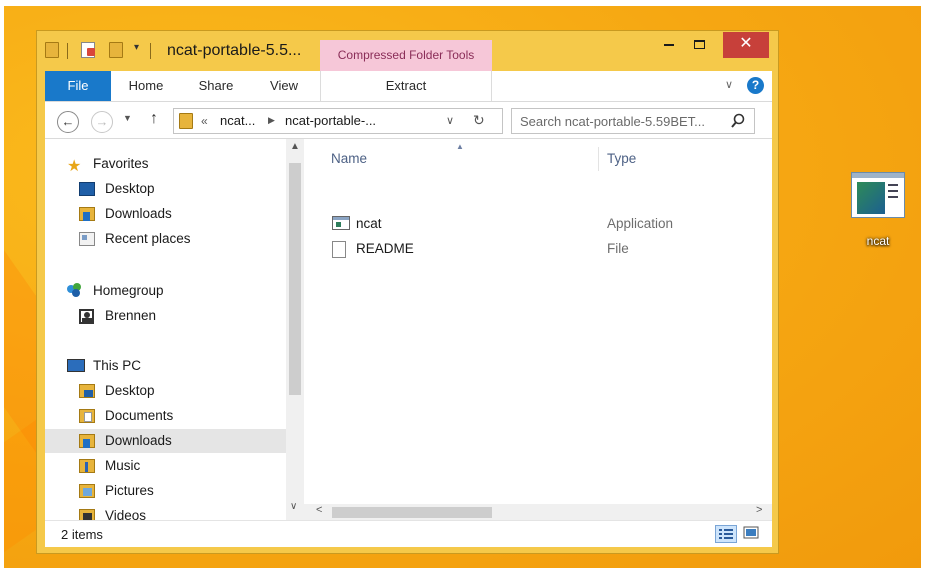 The width and height of the screenshot is (925, 572). I want to click on forward-arrow-icon: →, so click(102, 121).